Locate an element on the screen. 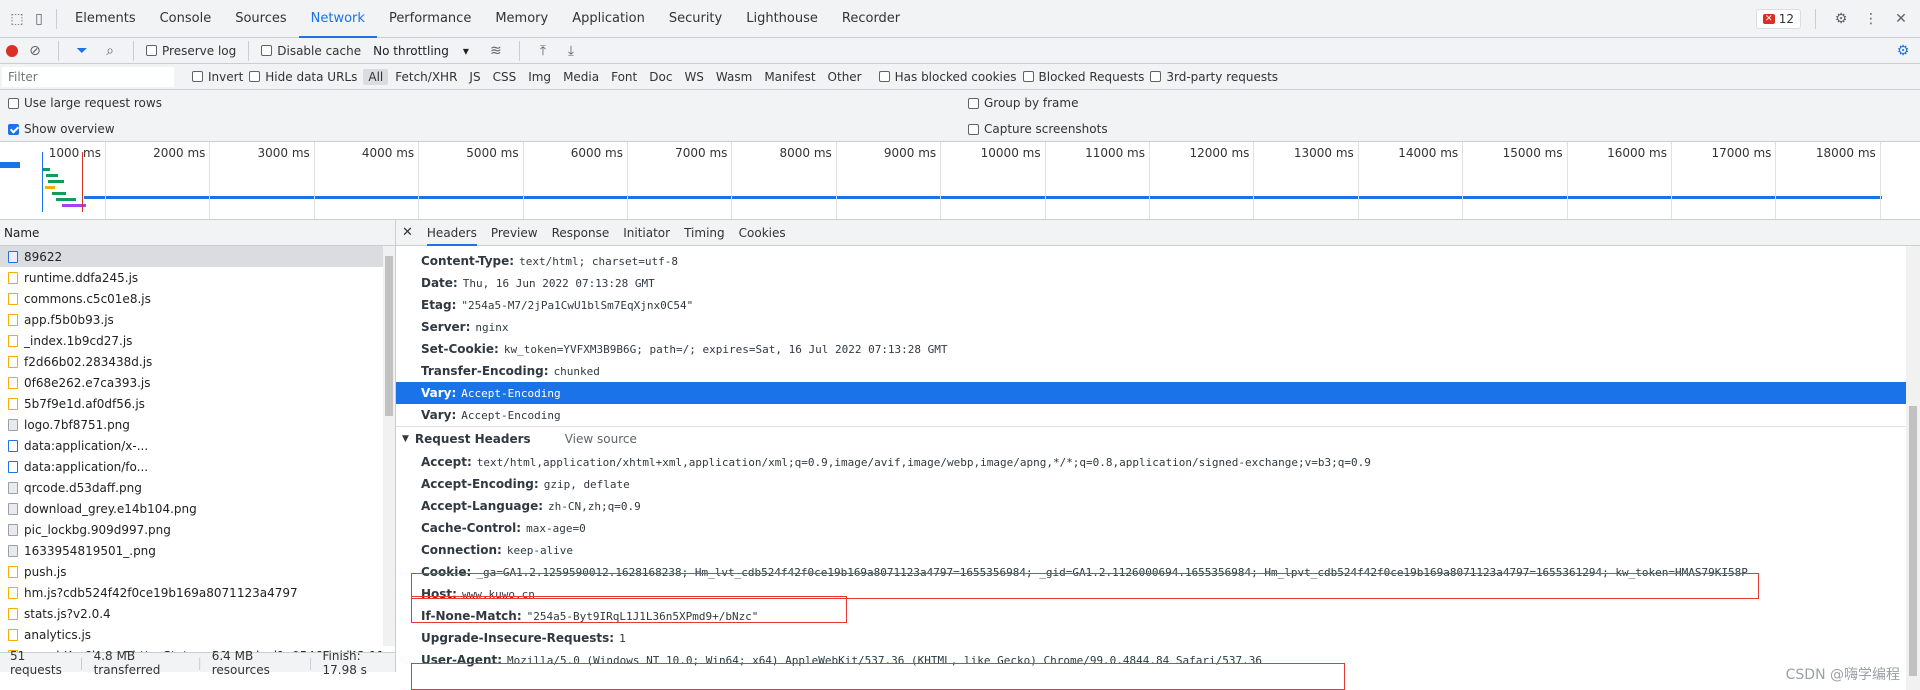 The image size is (1920, 690). type-filter-doc: Doc is located at coordinates (660, 77).